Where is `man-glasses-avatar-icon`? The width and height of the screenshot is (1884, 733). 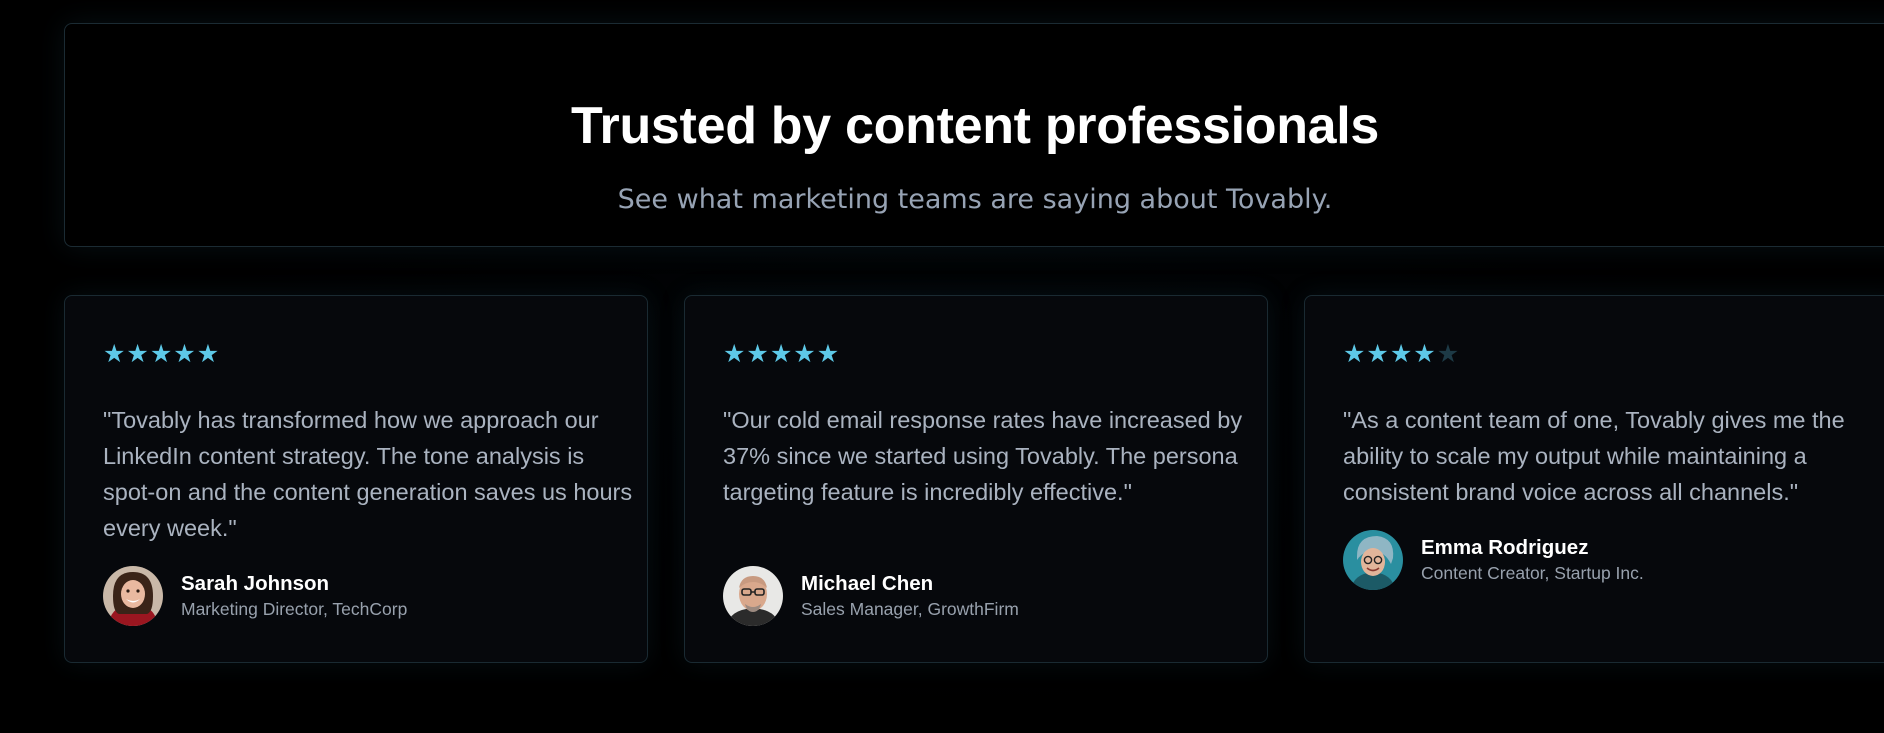
man-glasses-avatar-icon is located at coordinates (753, 596).